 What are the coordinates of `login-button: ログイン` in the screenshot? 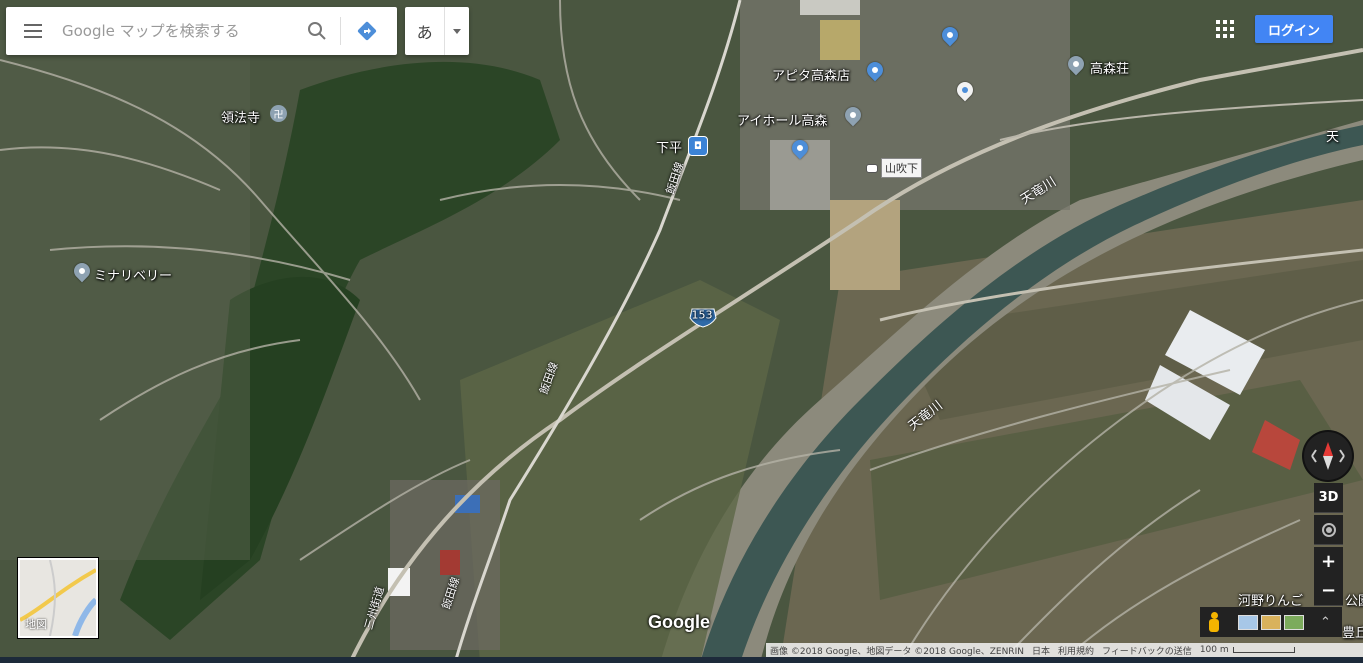 It's located at (1294, 29).